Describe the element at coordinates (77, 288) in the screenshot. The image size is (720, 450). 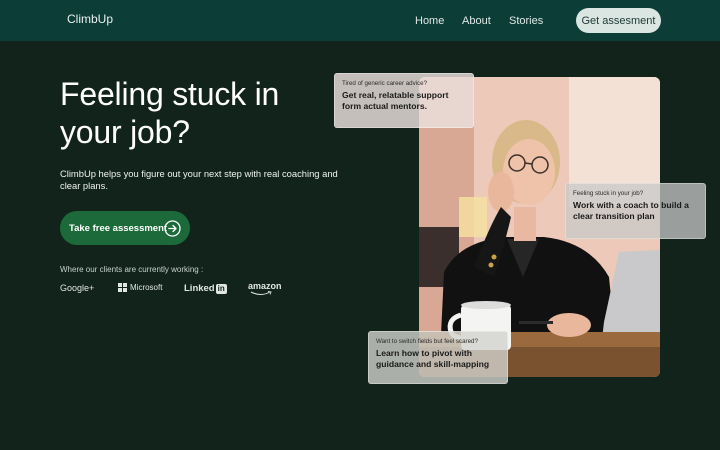
I see `google-plus-logo: Google+` at that location.